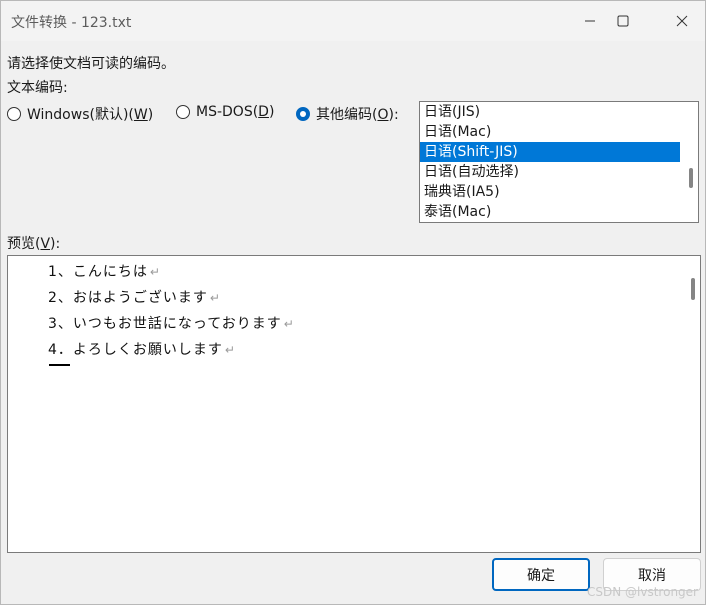  I want to click on maximize-icon, so click(623, 21).